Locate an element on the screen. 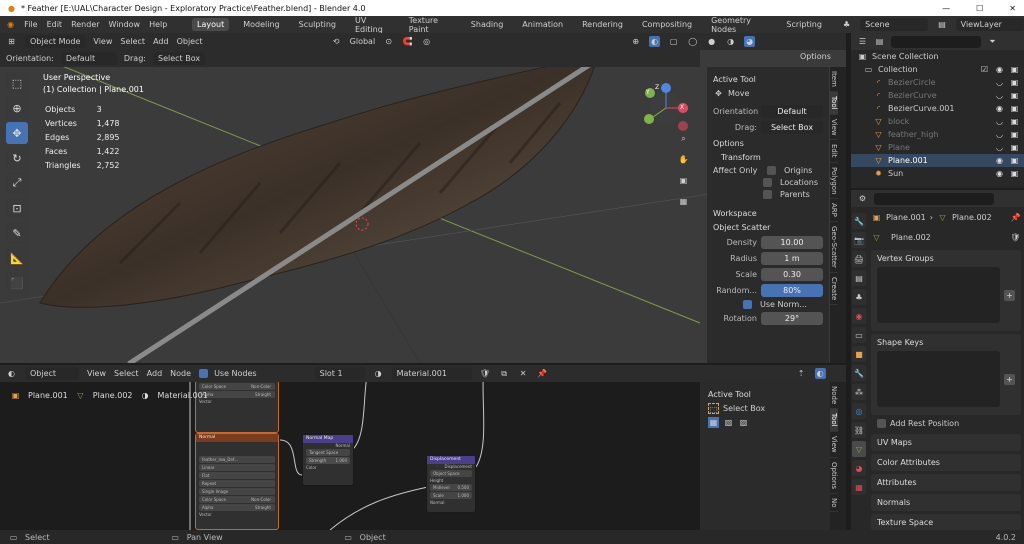  scale-field: Scale 1.000 is located at coordinates (451, 495).